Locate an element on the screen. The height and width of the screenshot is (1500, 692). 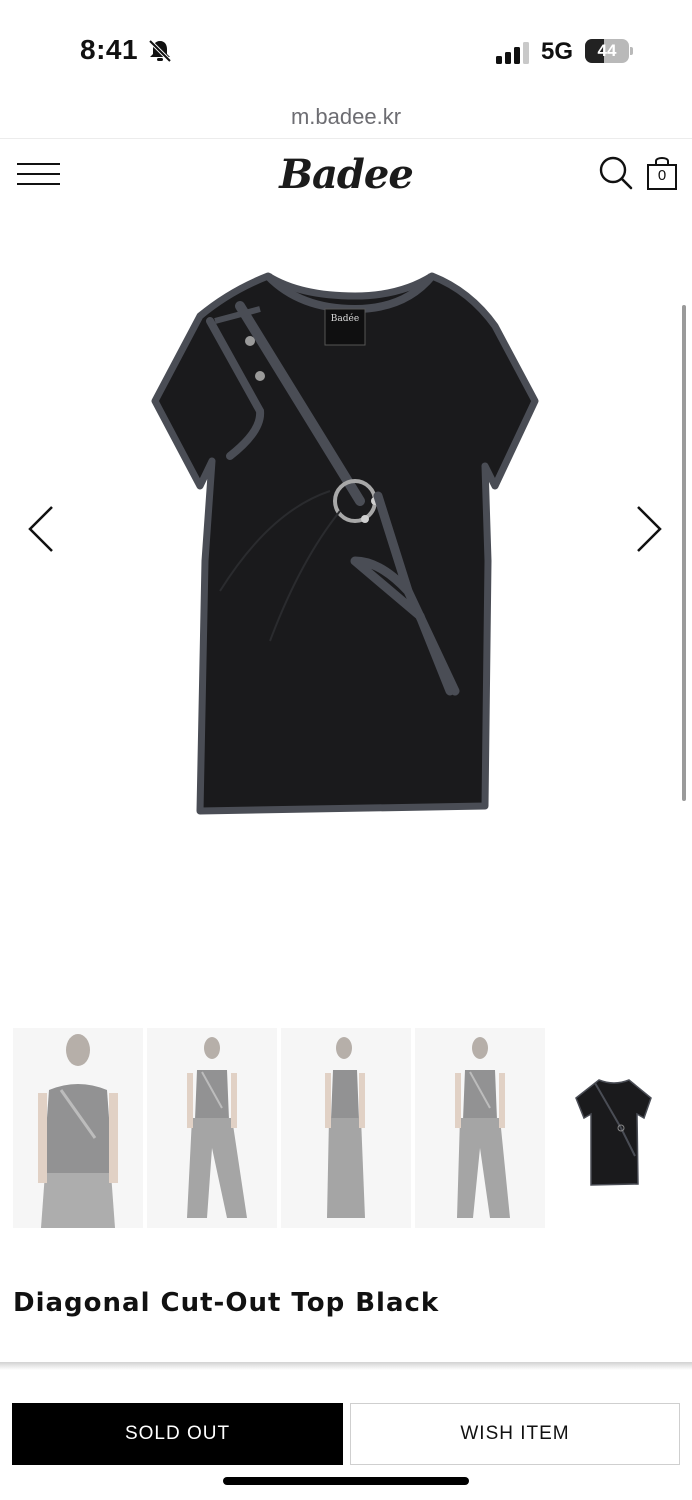
product-title: Diagonal Cut-Out Top Black is located at coordinates (226, 1303).